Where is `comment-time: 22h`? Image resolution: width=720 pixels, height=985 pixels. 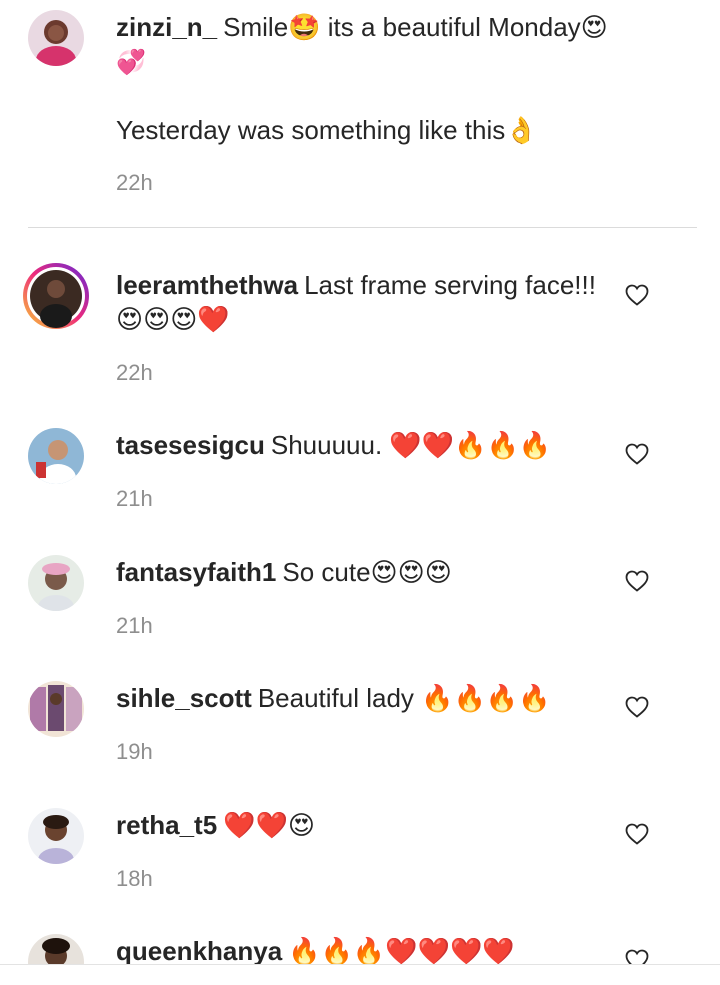
comment-time: 22h is located at coordinates (134, 372).